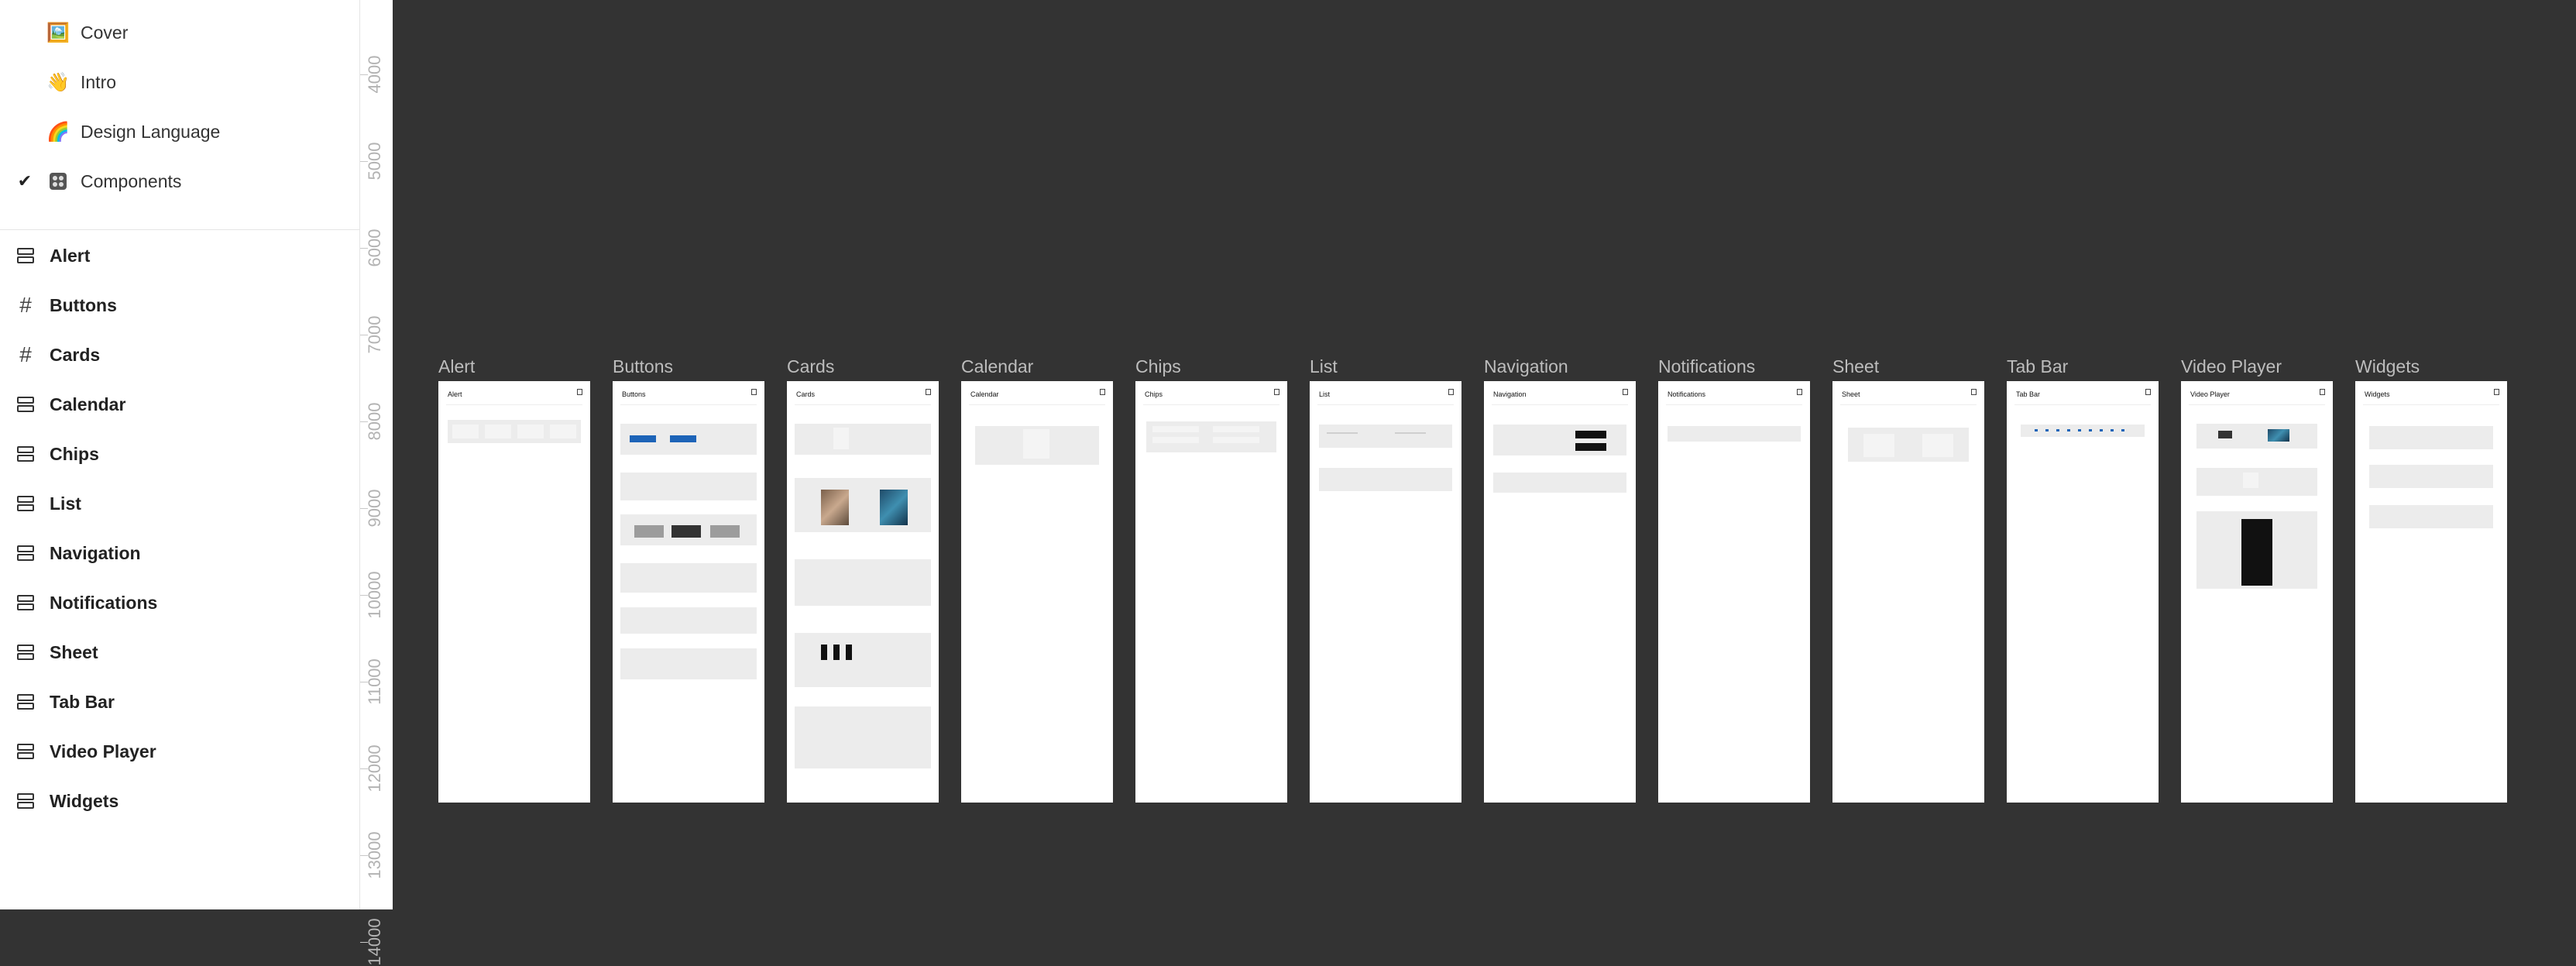  Describe the element at coordinates (2231, 366) in the screenshot. I see `frame-title-video-player: Video Player` at that location.